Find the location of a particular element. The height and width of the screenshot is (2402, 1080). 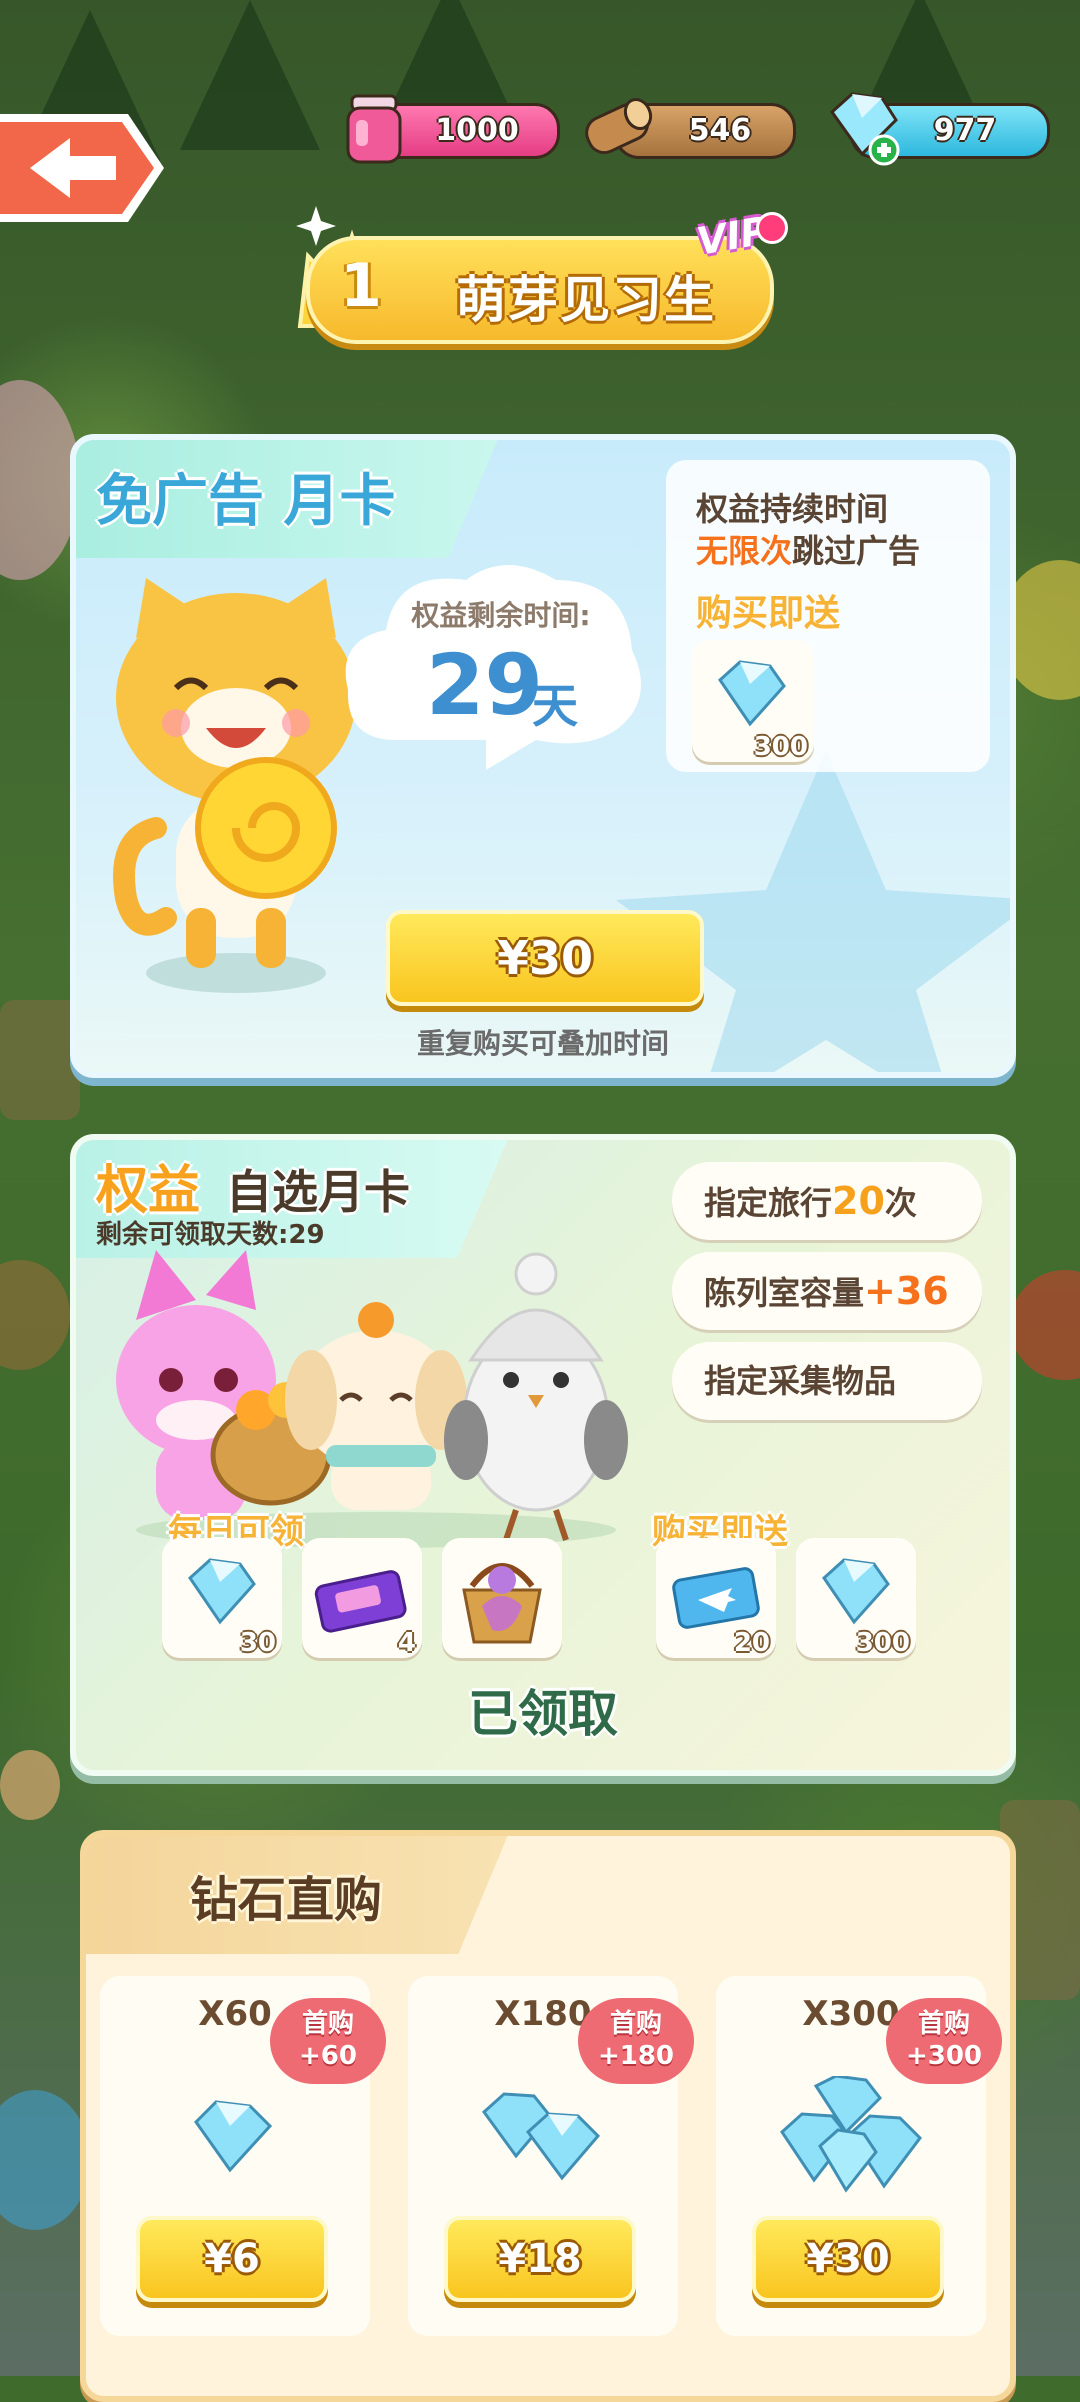

vip-level-number: 1 is located at coordinates (361, 286).